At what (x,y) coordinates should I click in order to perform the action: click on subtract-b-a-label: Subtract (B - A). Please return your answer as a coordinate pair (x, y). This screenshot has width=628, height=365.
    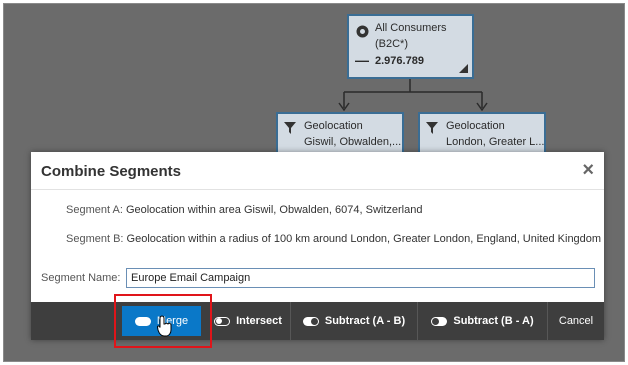
    Looking at the image, I should click on (493, 321).